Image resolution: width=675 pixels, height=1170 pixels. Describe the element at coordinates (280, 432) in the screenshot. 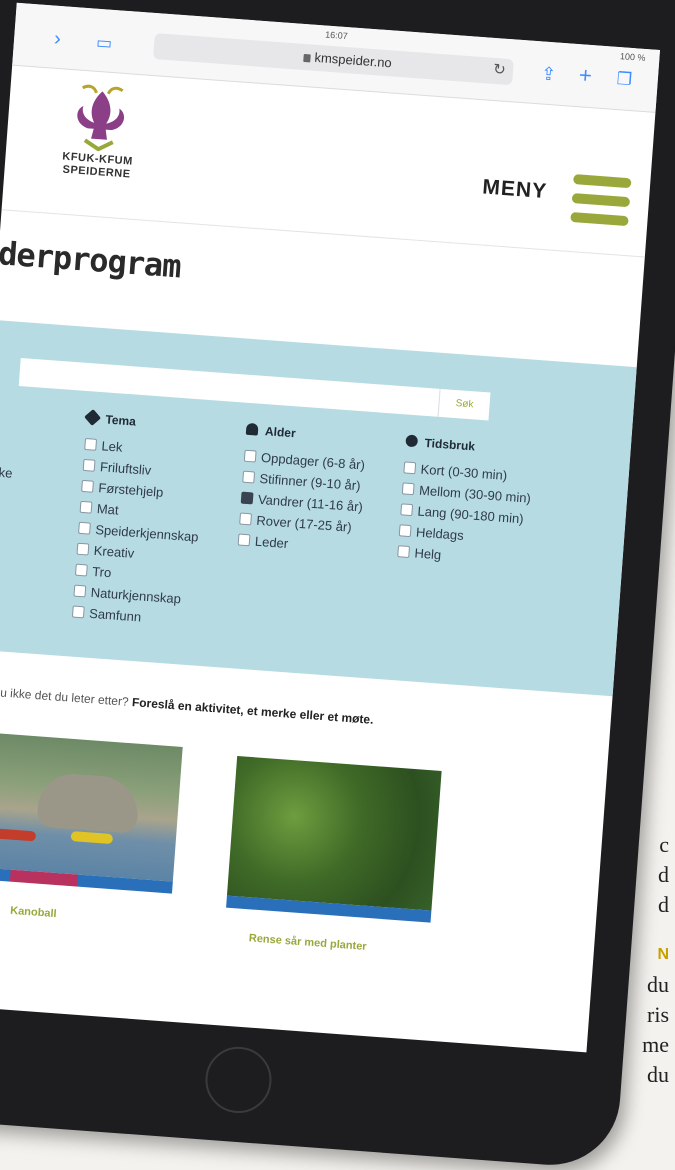

I see `alder-heading: Alder` at that location.